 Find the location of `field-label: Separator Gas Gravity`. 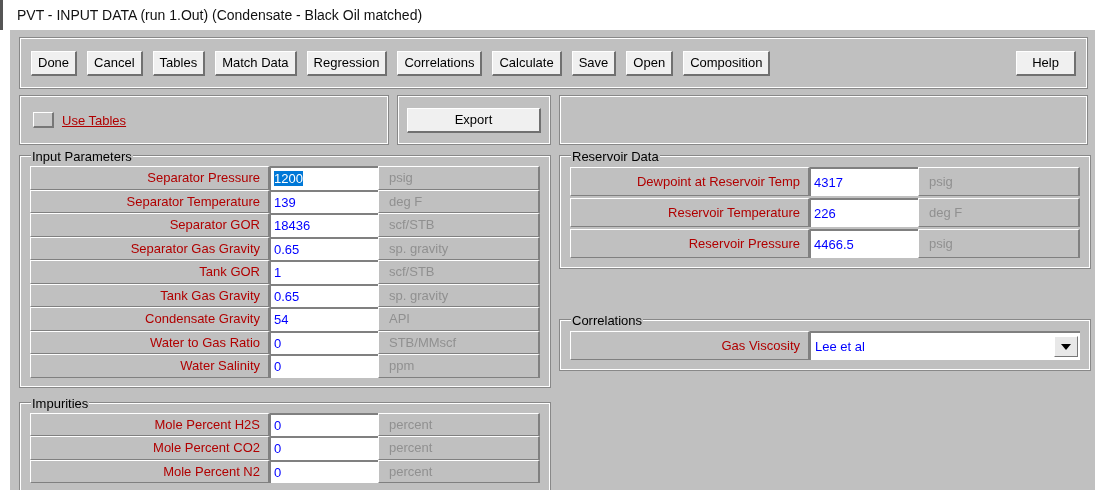

field-label: Separator Gas Gravity is located at coordinates (150, 248).